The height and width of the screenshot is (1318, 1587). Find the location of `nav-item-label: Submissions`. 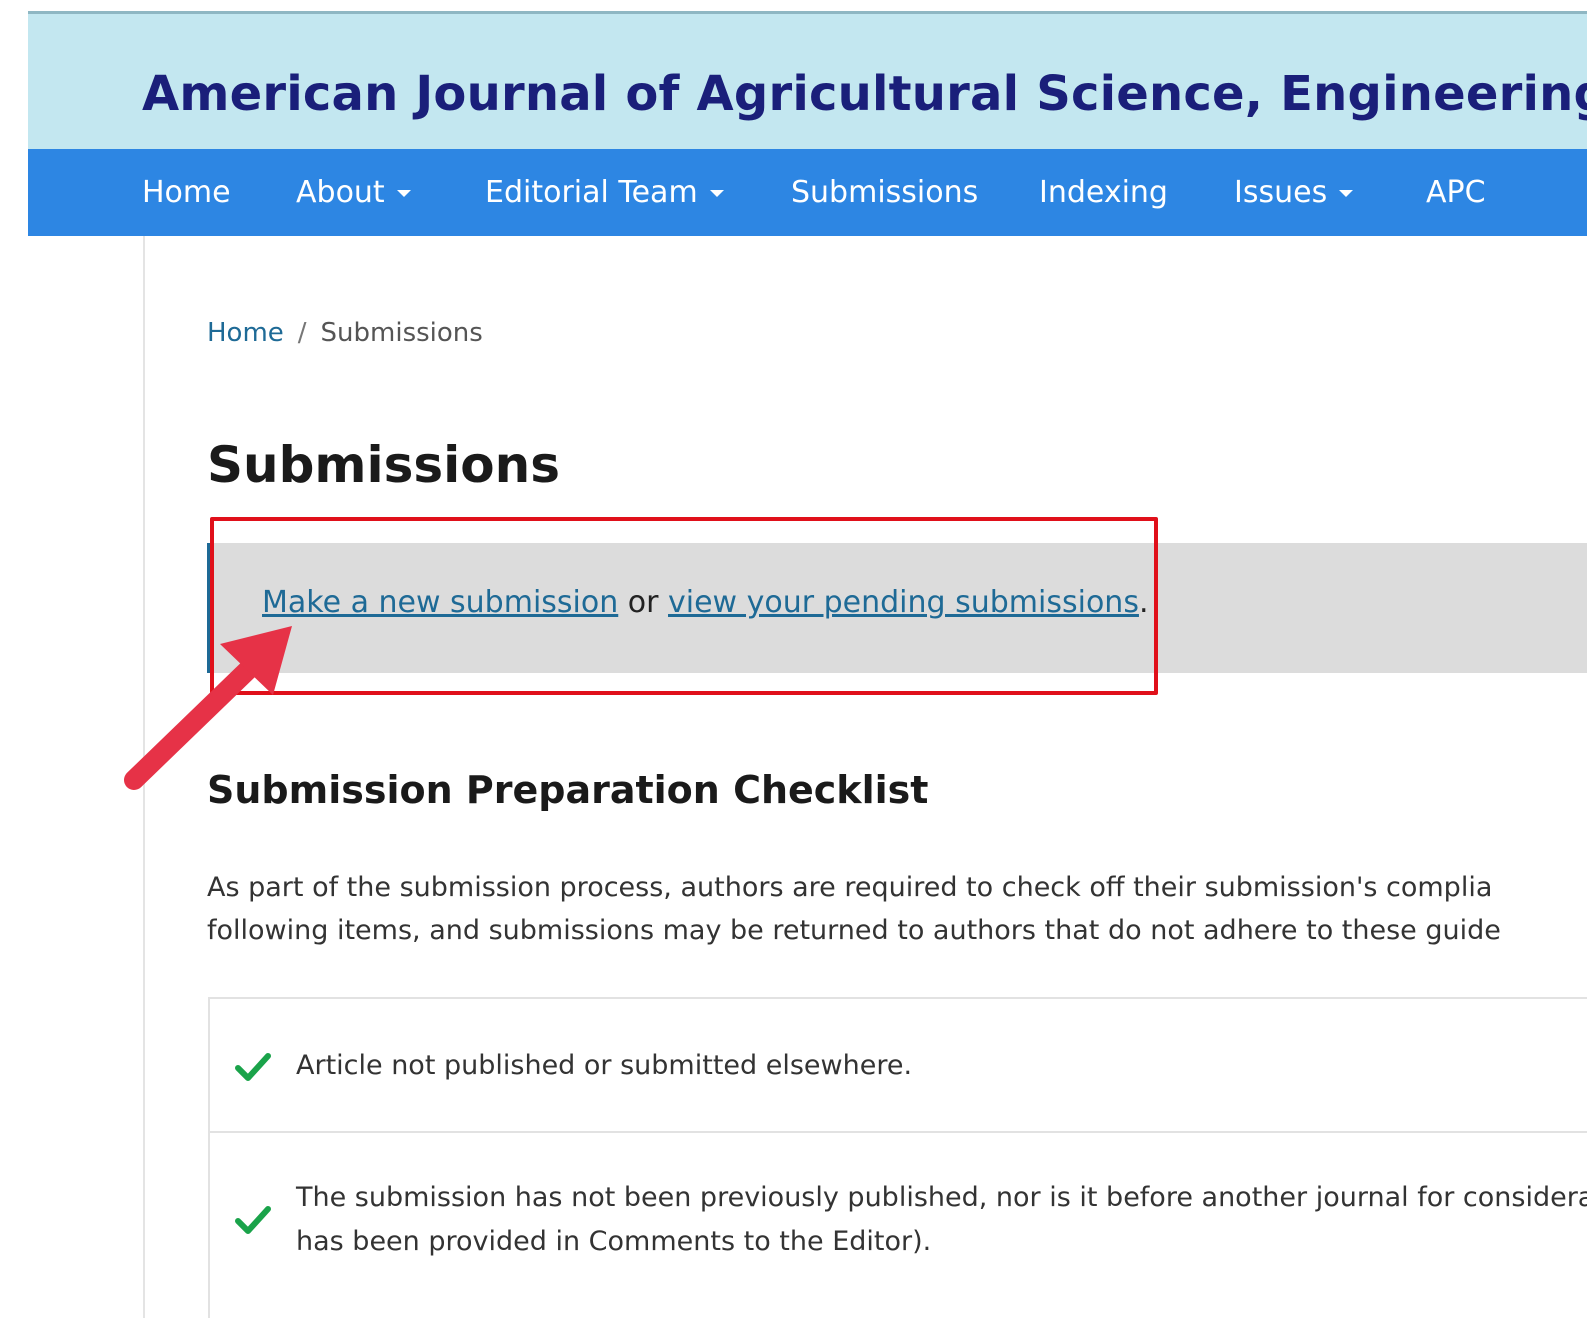

nav-item-label: Submissions is located at coordinates (885, 192).